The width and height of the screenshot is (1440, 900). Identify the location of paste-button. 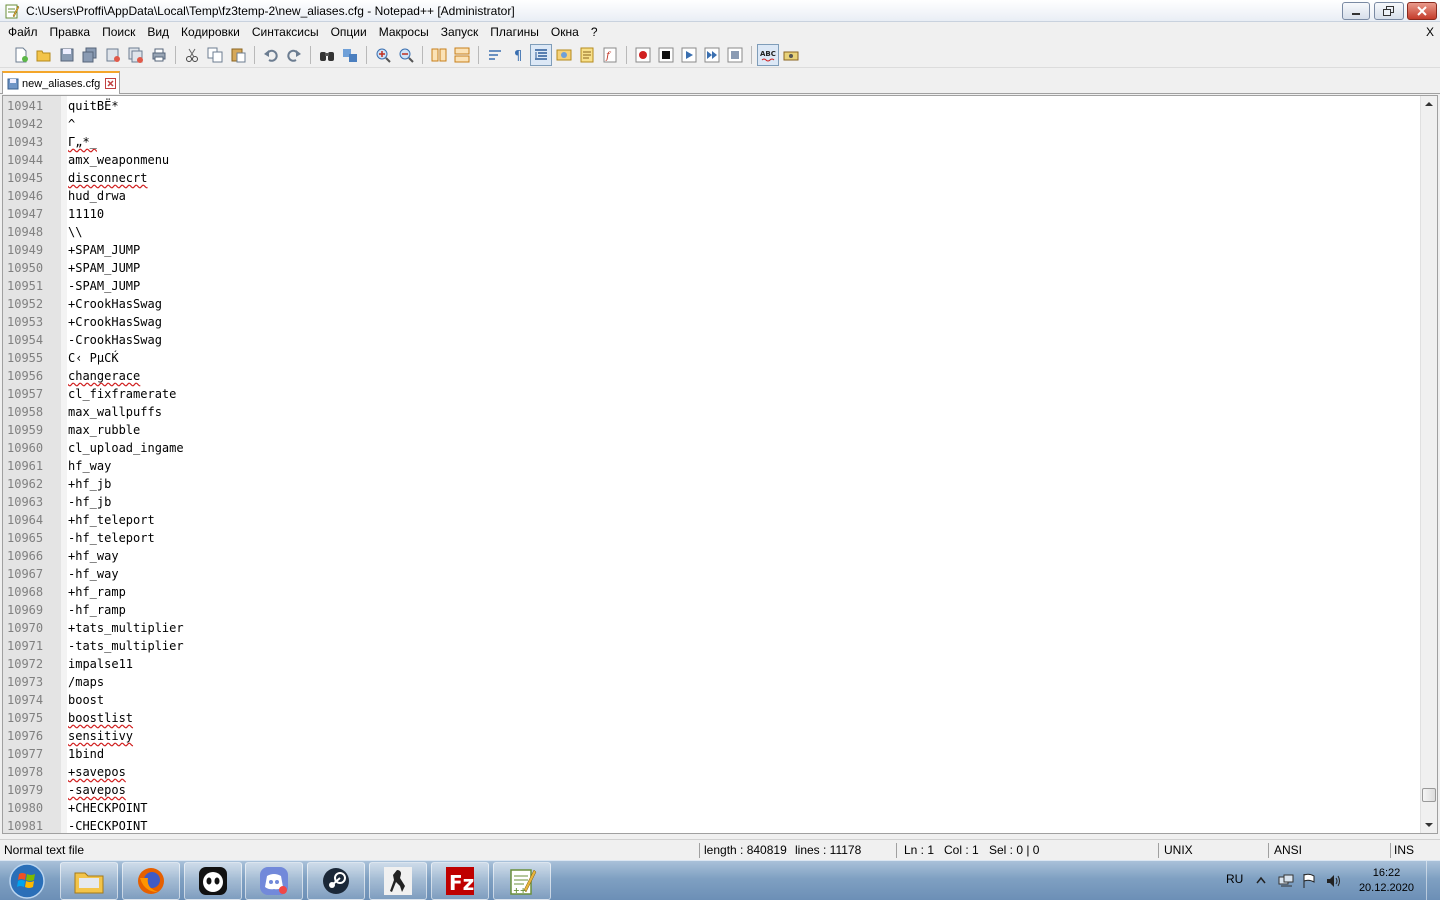
(238, 55).